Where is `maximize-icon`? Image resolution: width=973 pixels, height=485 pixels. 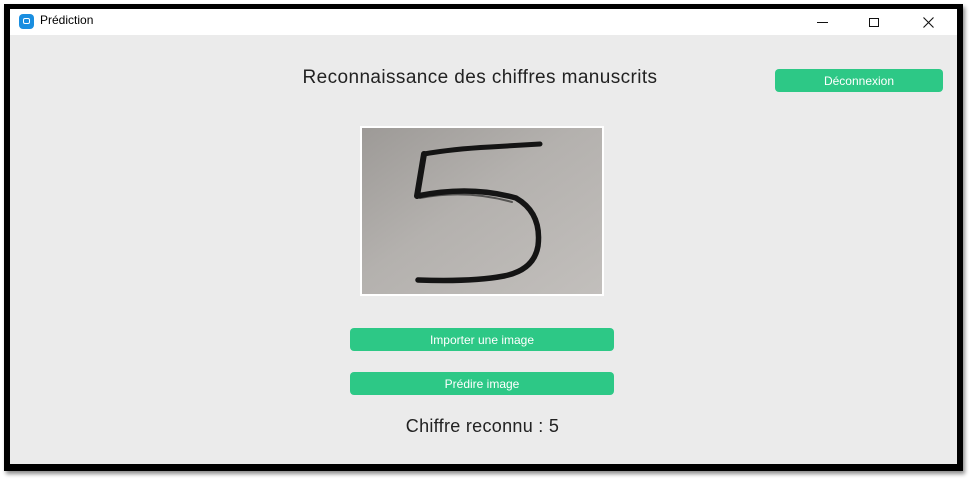 maximize-icon is located at coordinates (874, 22).